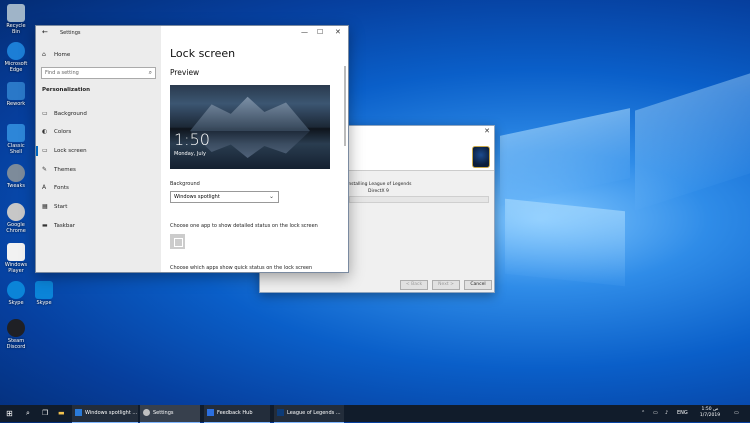  Describe the element at coordinates (345, 106) in the screenshot. I see `scrollbar` at that location.